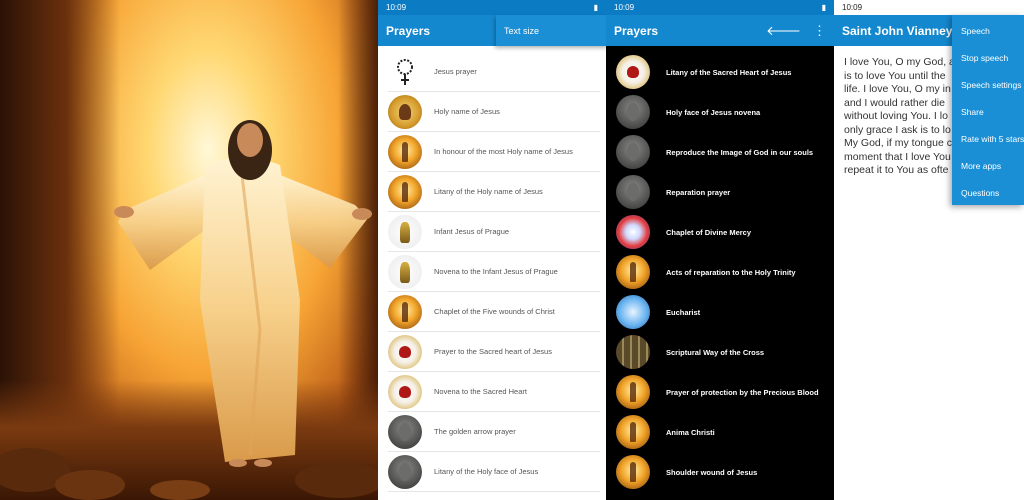 The width and height of the screenshot is (1024, 500). What do you see at coordinates (720, 30) in the screenshot?
I see `app-bar: Prayers 🡐 ⋮` at bounding box center [720, 30].